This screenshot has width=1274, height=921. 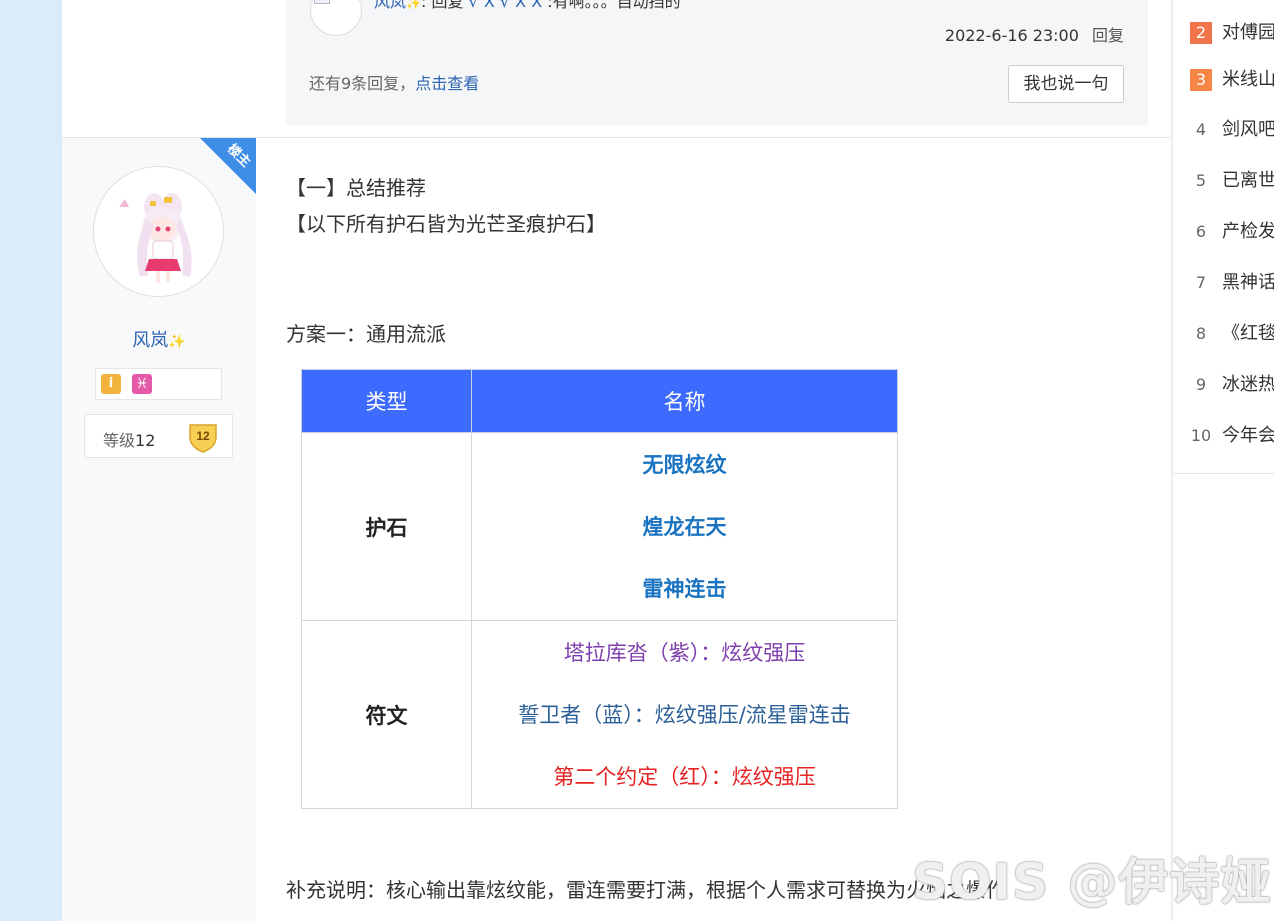 What do you see at coordinates (1201, 282) in the screenshot?
I see `hot-topic-rank: 7` at bounding box center [1201, 282].